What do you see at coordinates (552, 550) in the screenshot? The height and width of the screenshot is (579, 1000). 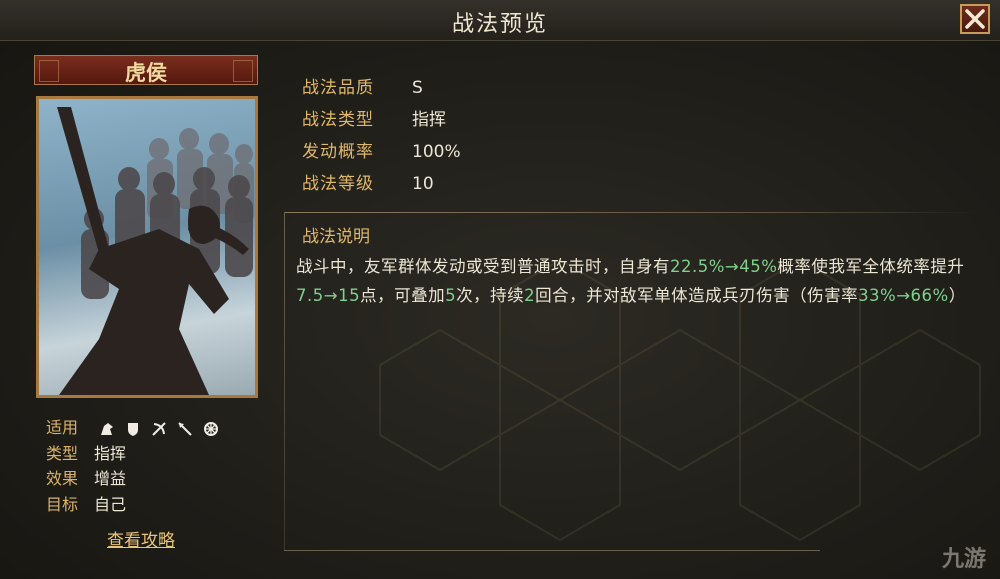 I see `panel-border-bottom` at bounding box center [552, 550].